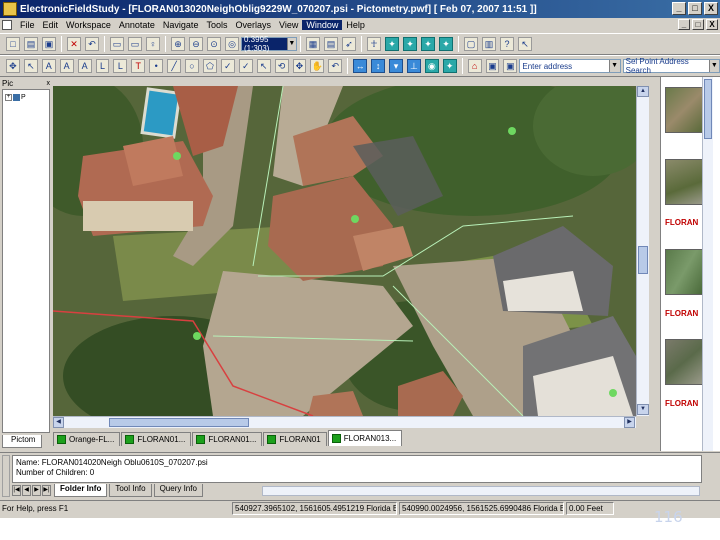 This screenshot has width=720, height=540. What do you see at coordinates (130, 490) in the screenshot?
I see `tab-tool-info: Tool Info` at bounding box center [130, 490].